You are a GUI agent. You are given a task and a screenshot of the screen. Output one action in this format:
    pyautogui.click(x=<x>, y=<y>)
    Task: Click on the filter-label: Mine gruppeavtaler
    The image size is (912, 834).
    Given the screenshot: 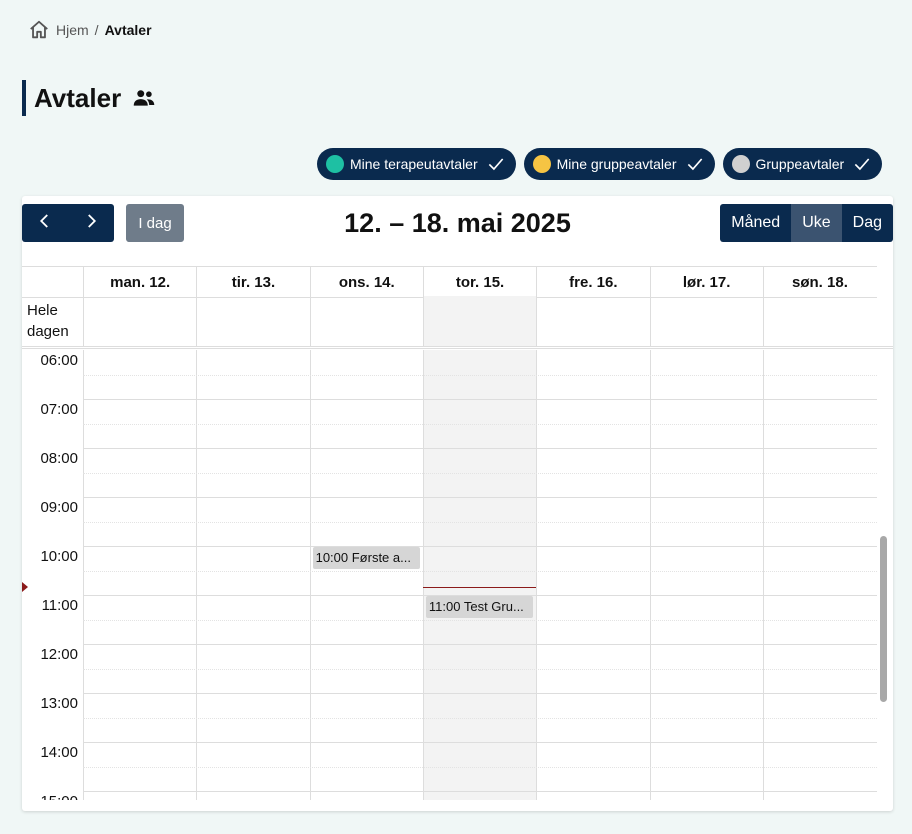 What is the action you would take?
    pyautogui.click(x=616, y=164)
    